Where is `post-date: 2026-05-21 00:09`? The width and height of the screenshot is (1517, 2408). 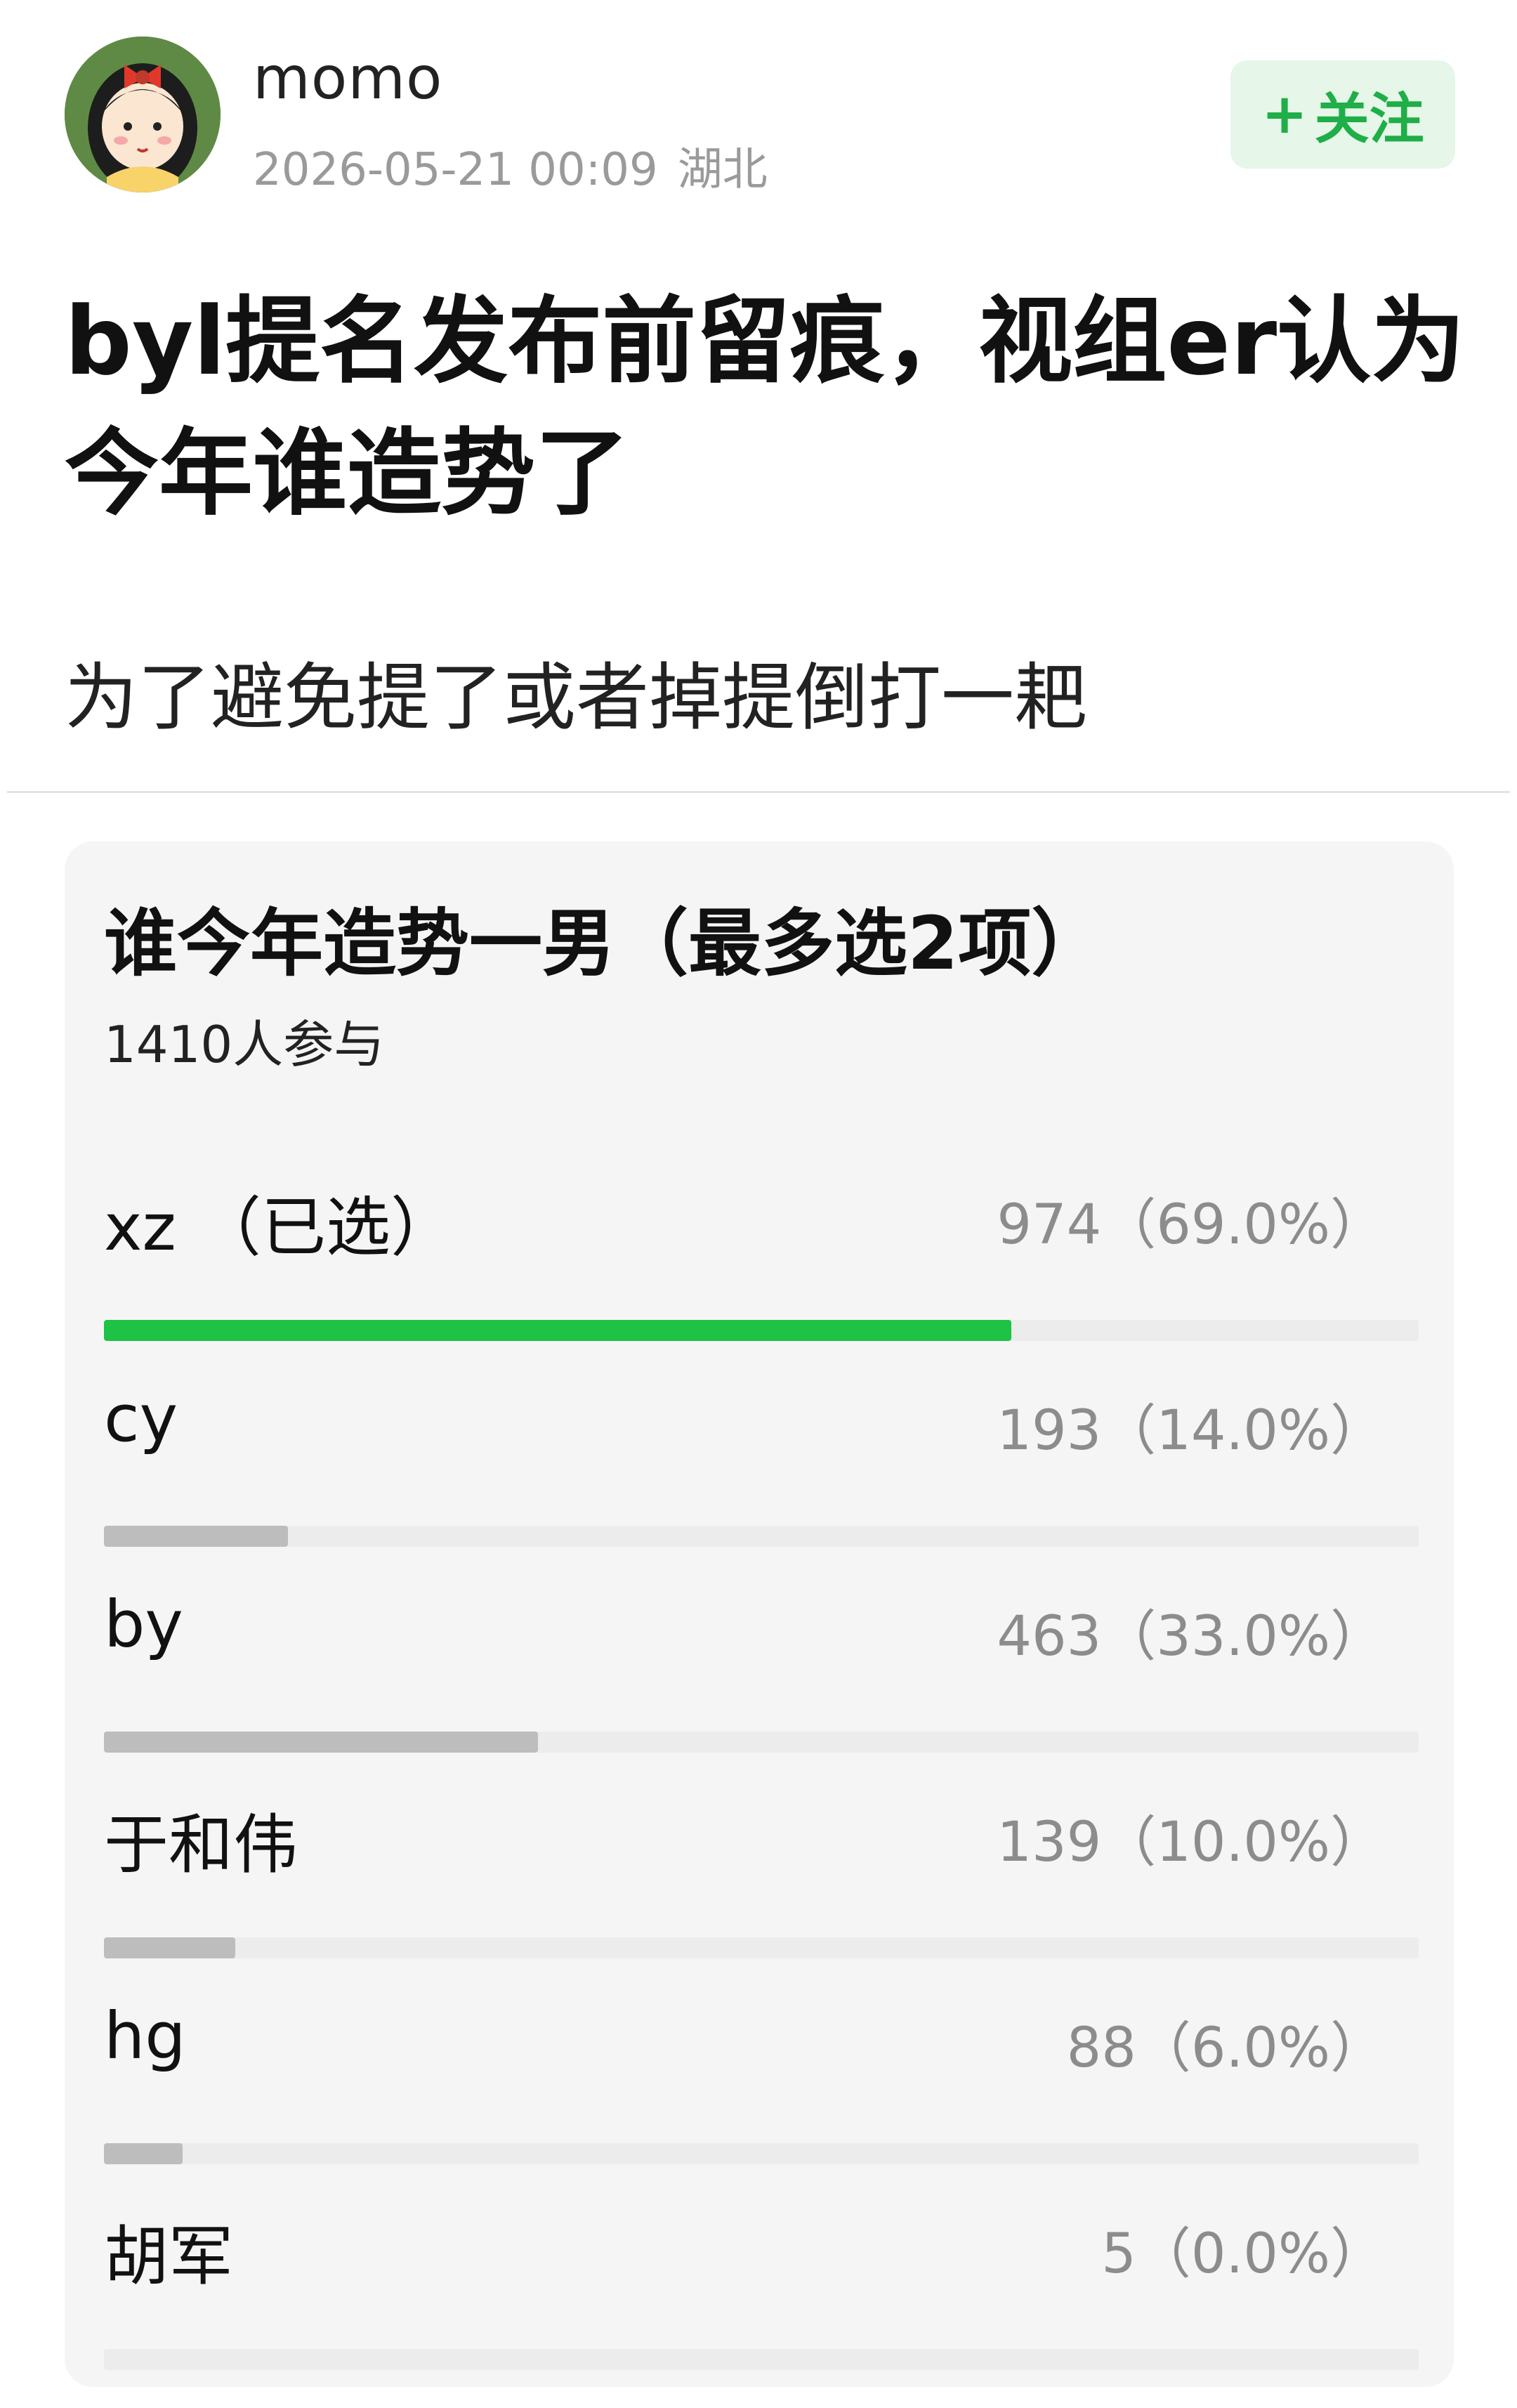
post-date: 2026-05-21 00:09 is located at coordinates (455, 170).